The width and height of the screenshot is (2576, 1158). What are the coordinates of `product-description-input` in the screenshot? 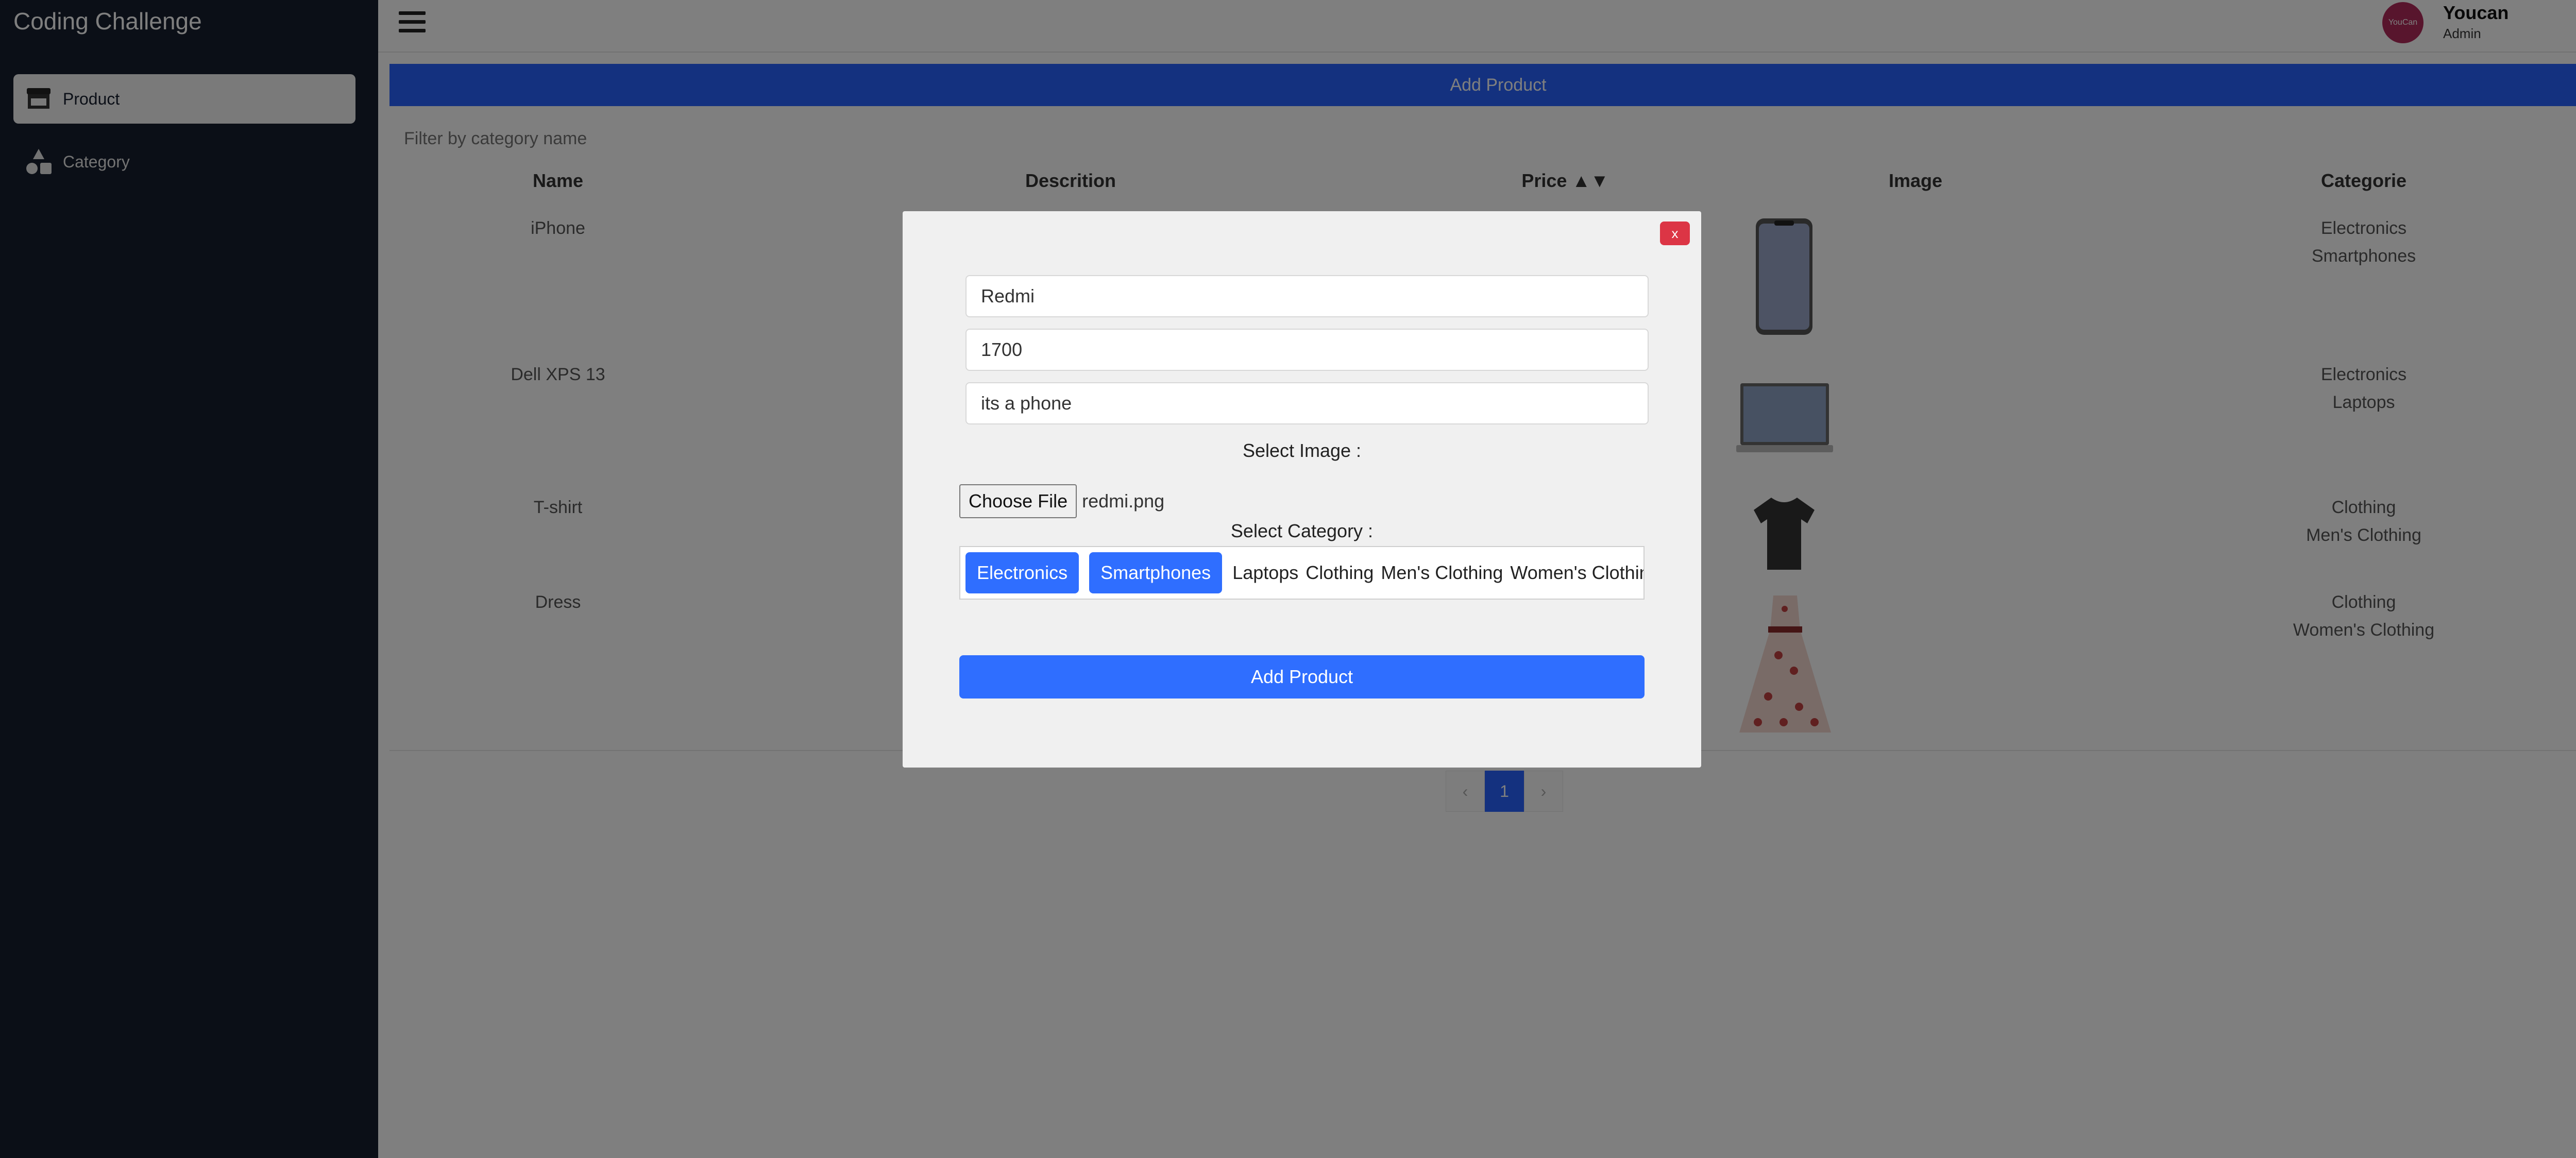 It's located at (1307, 403).